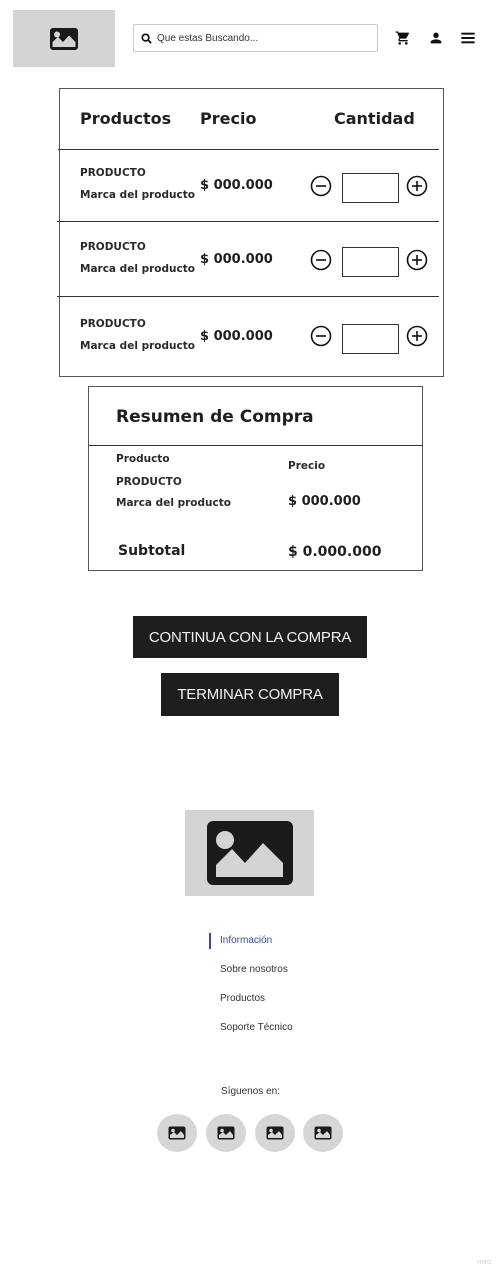 This screenshot has height=1276, width=501. I want to click on continue-shopping-button: CONTINUA CON LA COMPRA, so click(250, 637).